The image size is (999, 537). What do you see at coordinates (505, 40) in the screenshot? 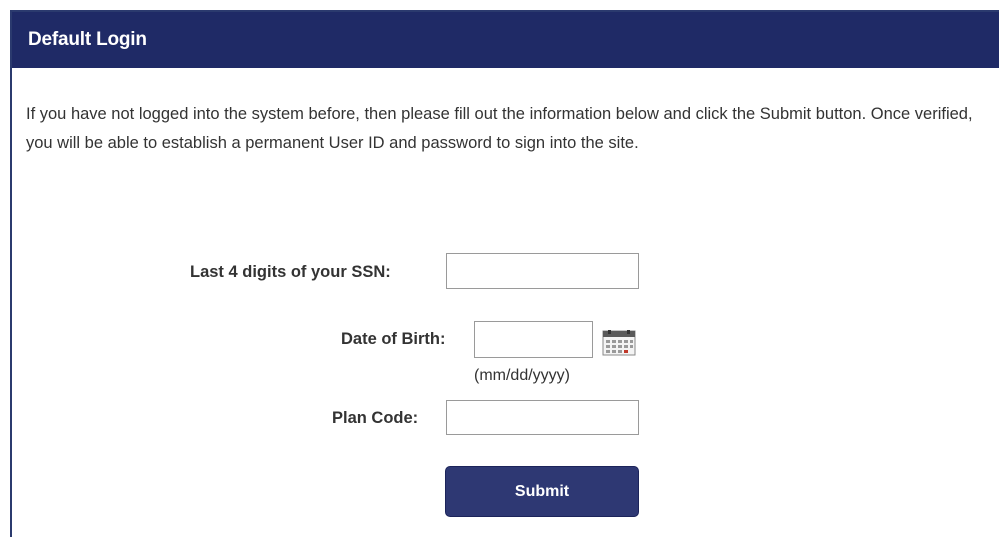
I see `panel-title: Default Login` at bounding box center [505, 40].